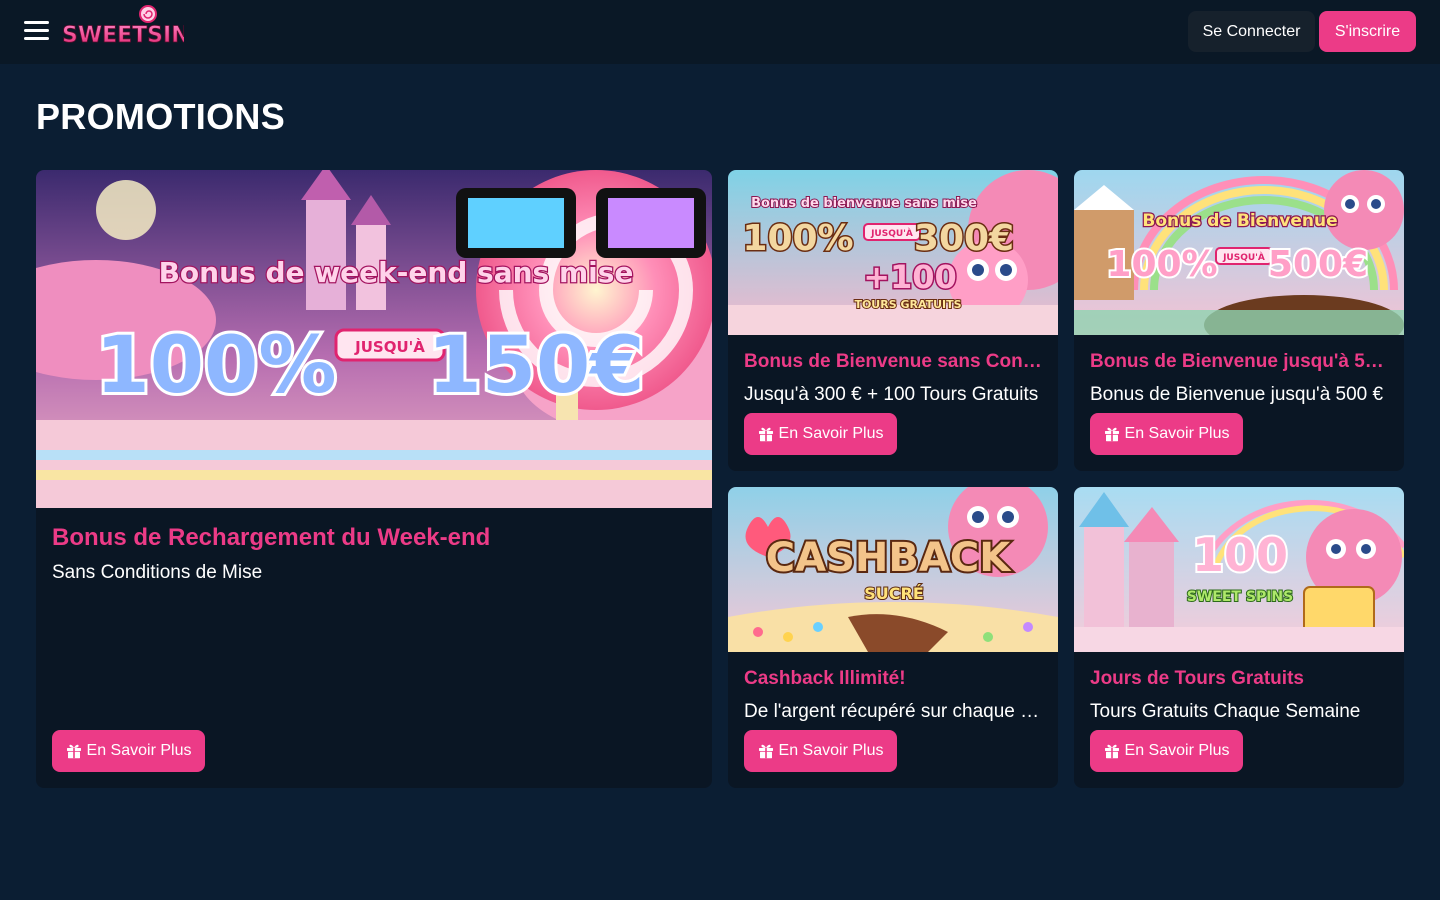  I want to click on banner-headline: Bonus de Bienvenue, so click(1239, 221).